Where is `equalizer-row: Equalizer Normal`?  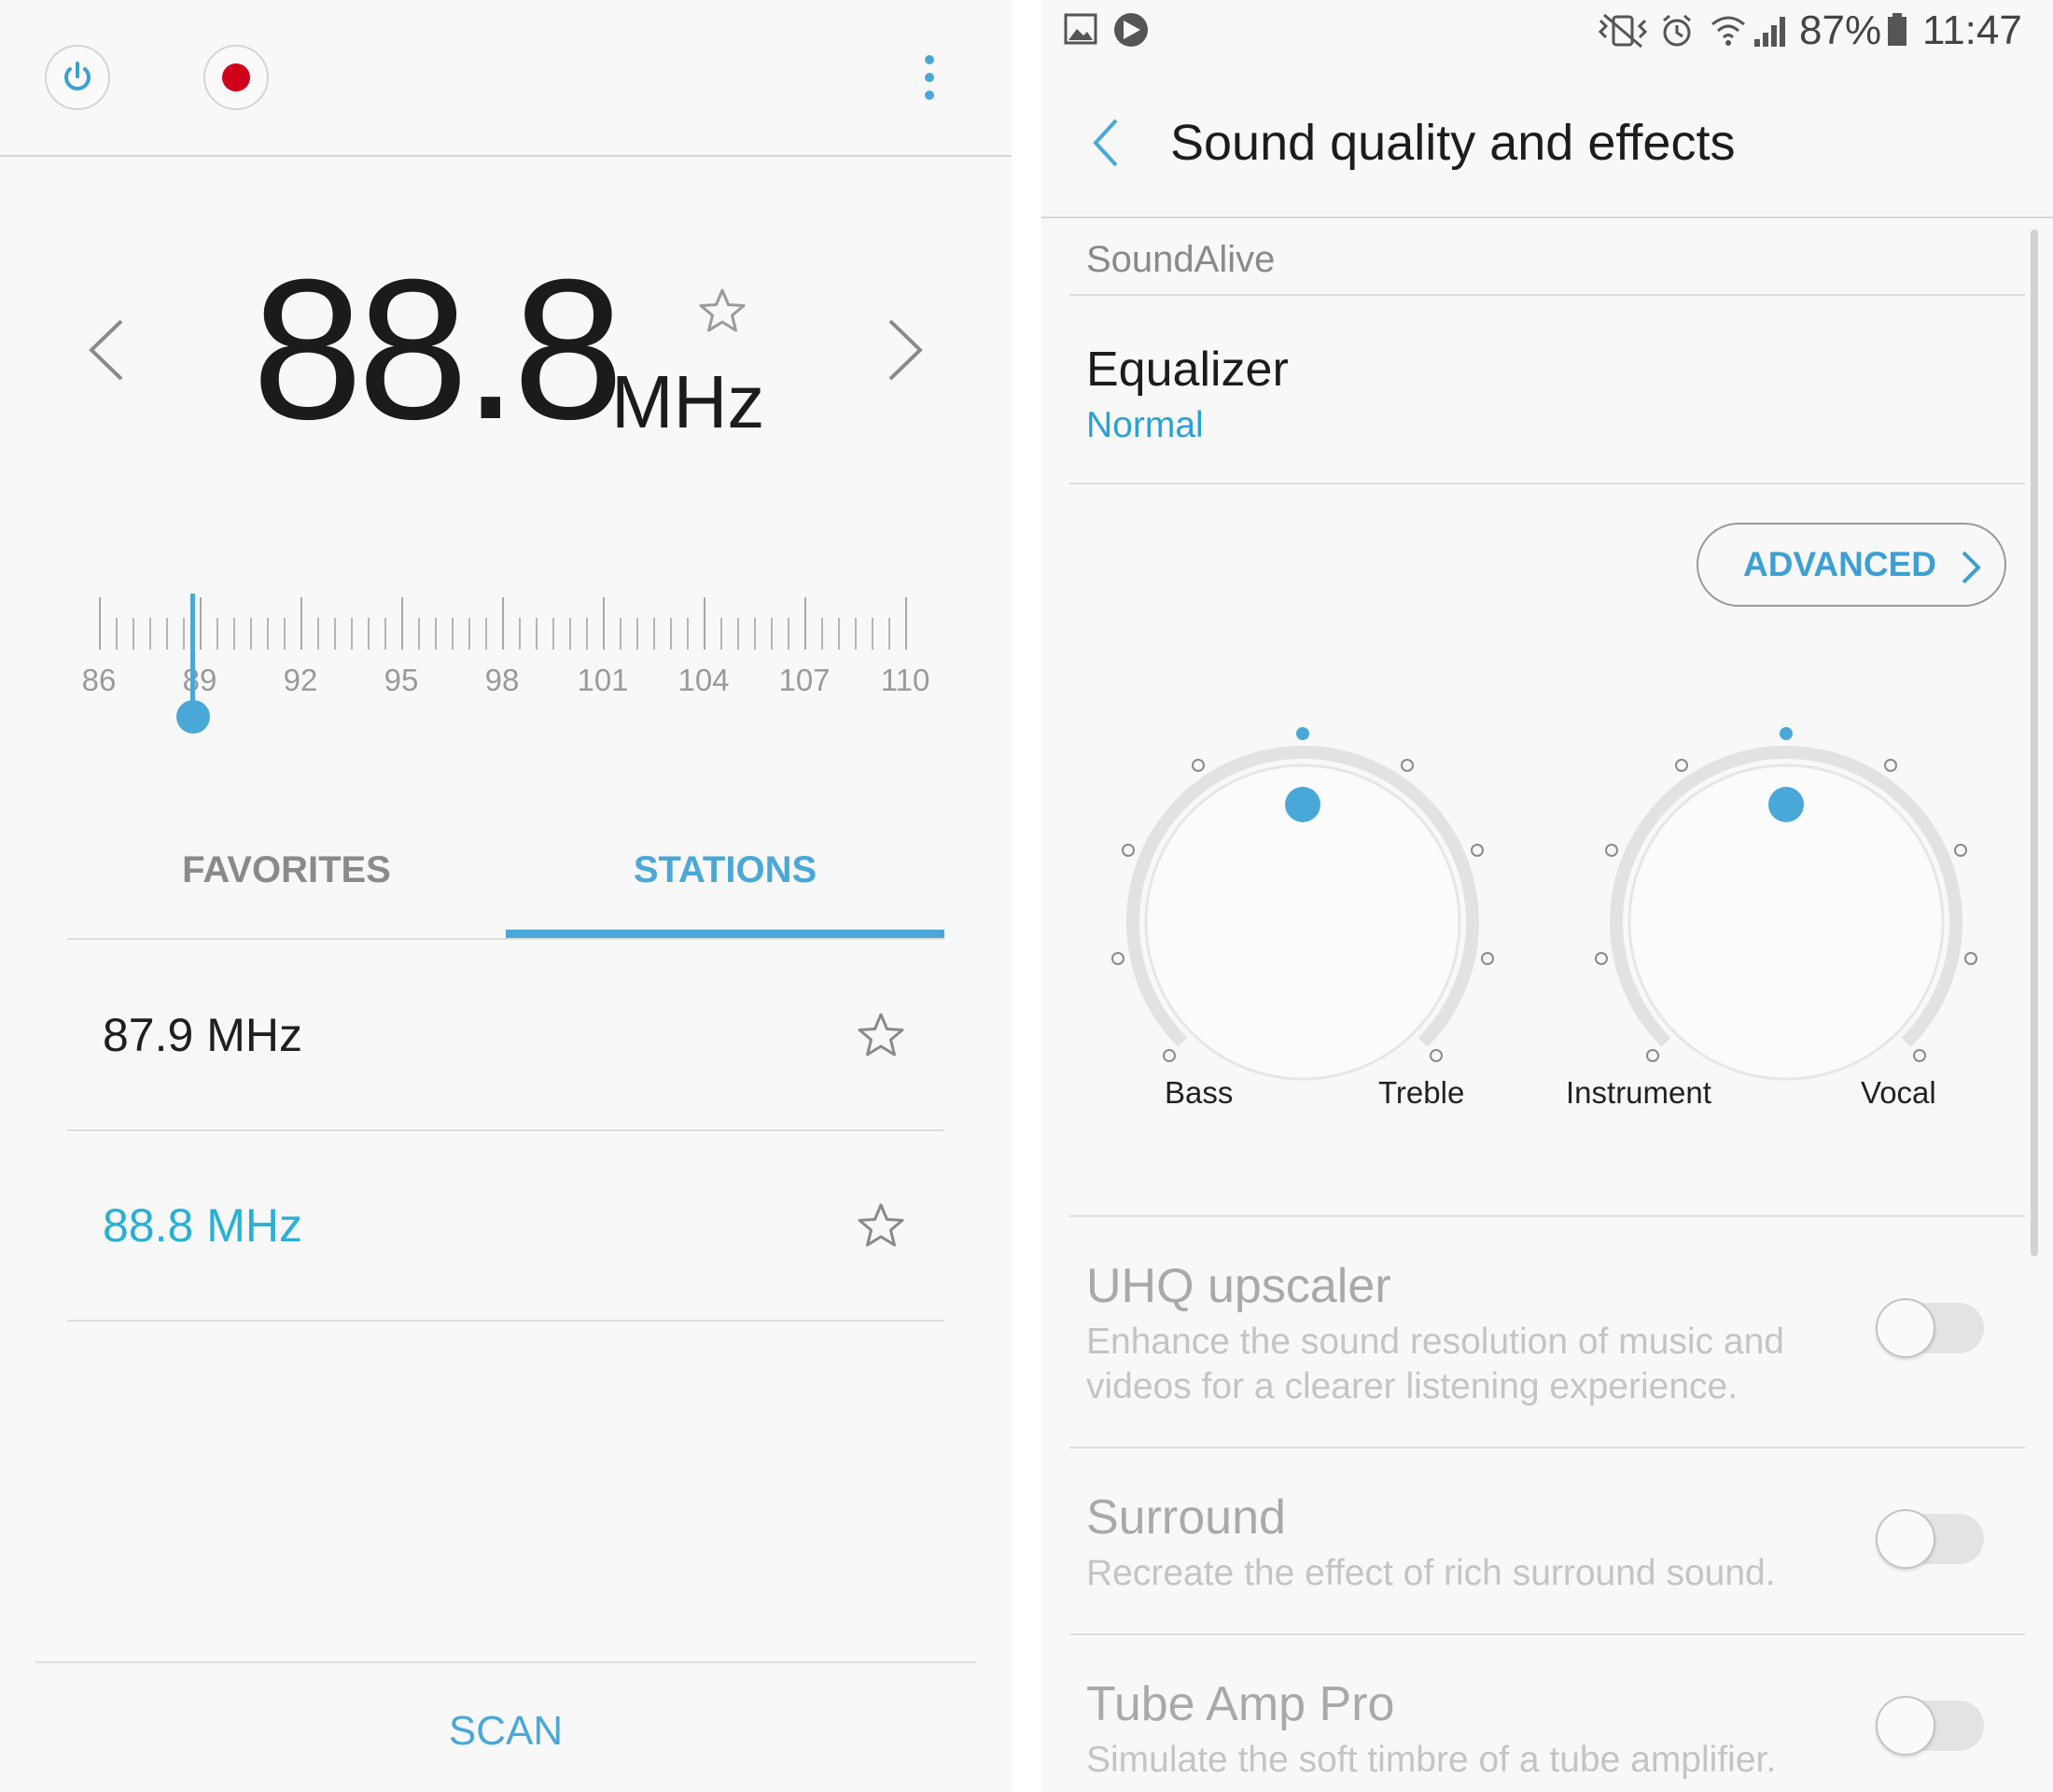
equalizer-row: Equalizer Normal is located at coordinates (1547, 395).